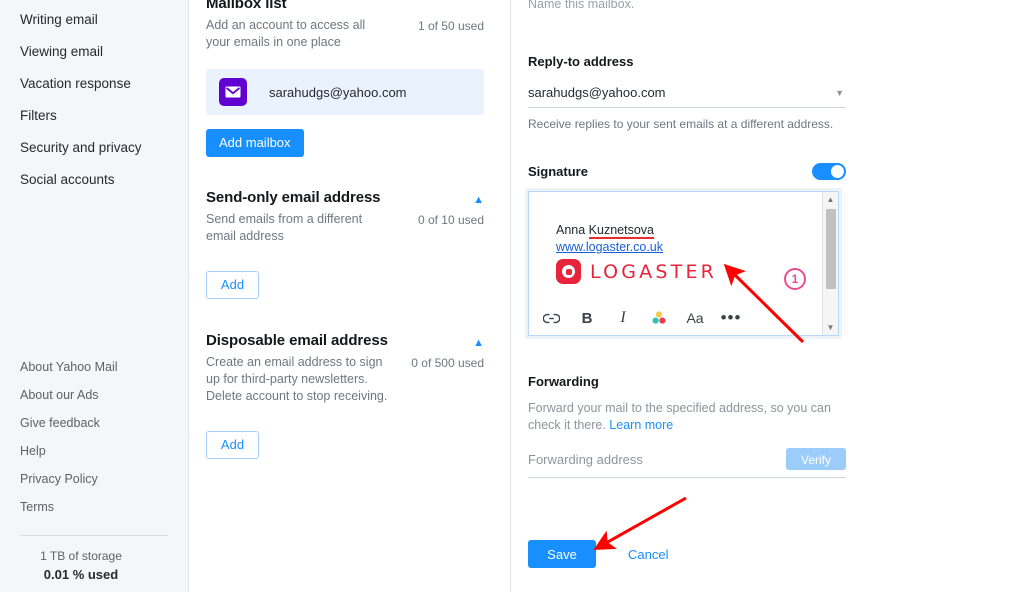 This screenshot has width=1024, height=592. Describe the element at coordinates (830, 199) in the screenshot. I see `scroll-up-arrow-icon: ▲` at that location.